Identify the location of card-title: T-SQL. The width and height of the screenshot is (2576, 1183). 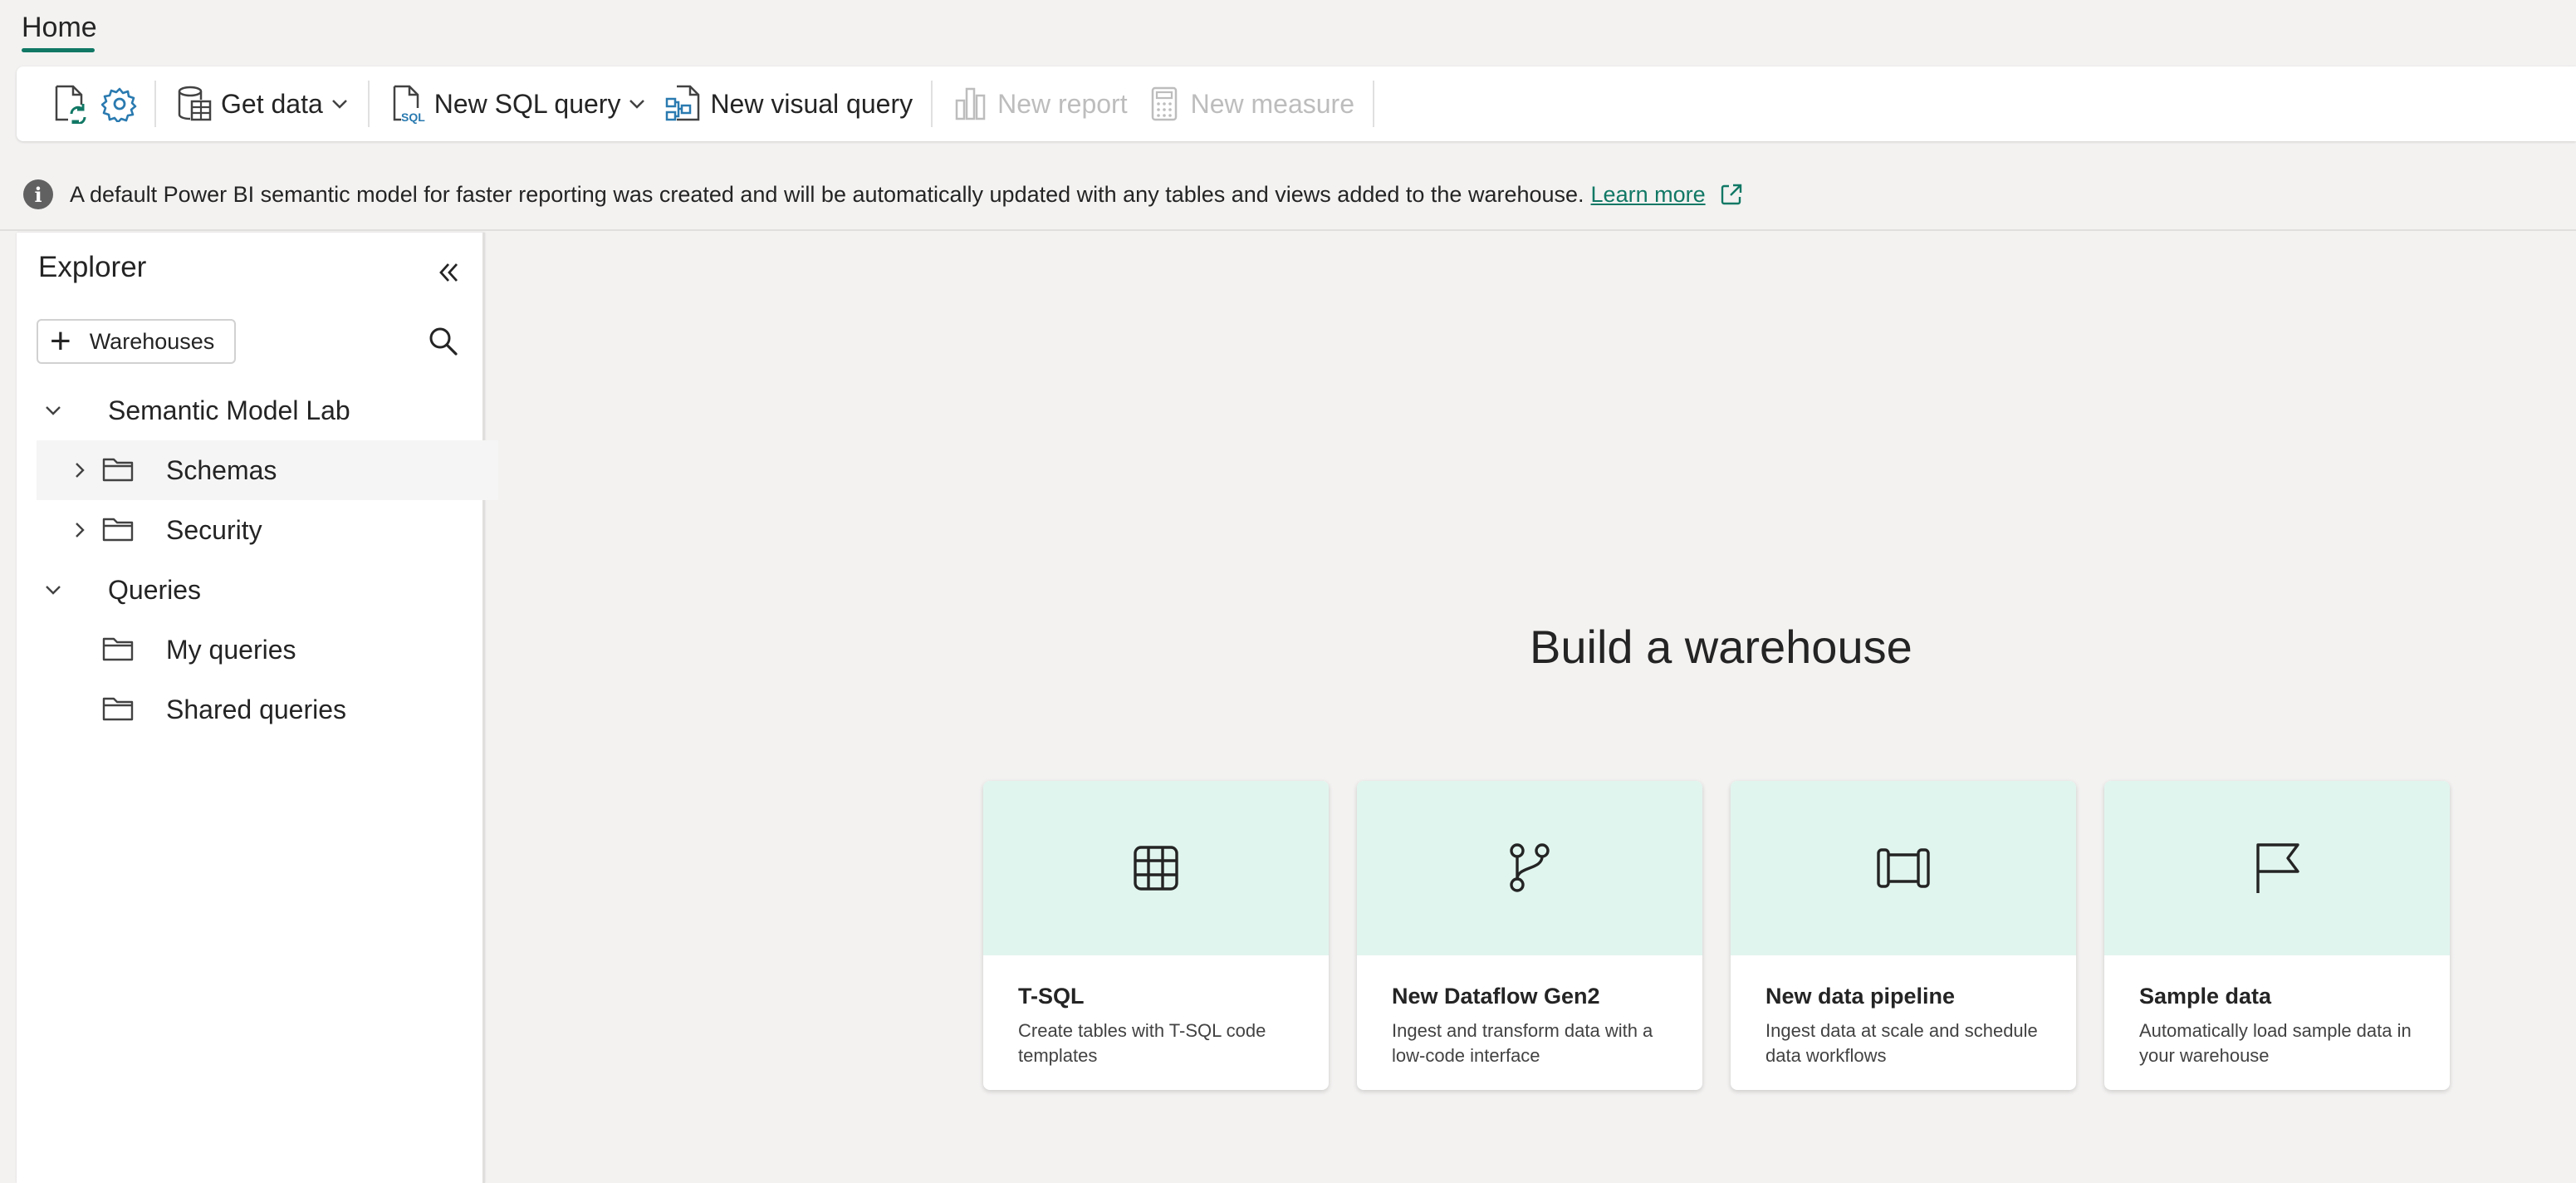
(1051, 996).